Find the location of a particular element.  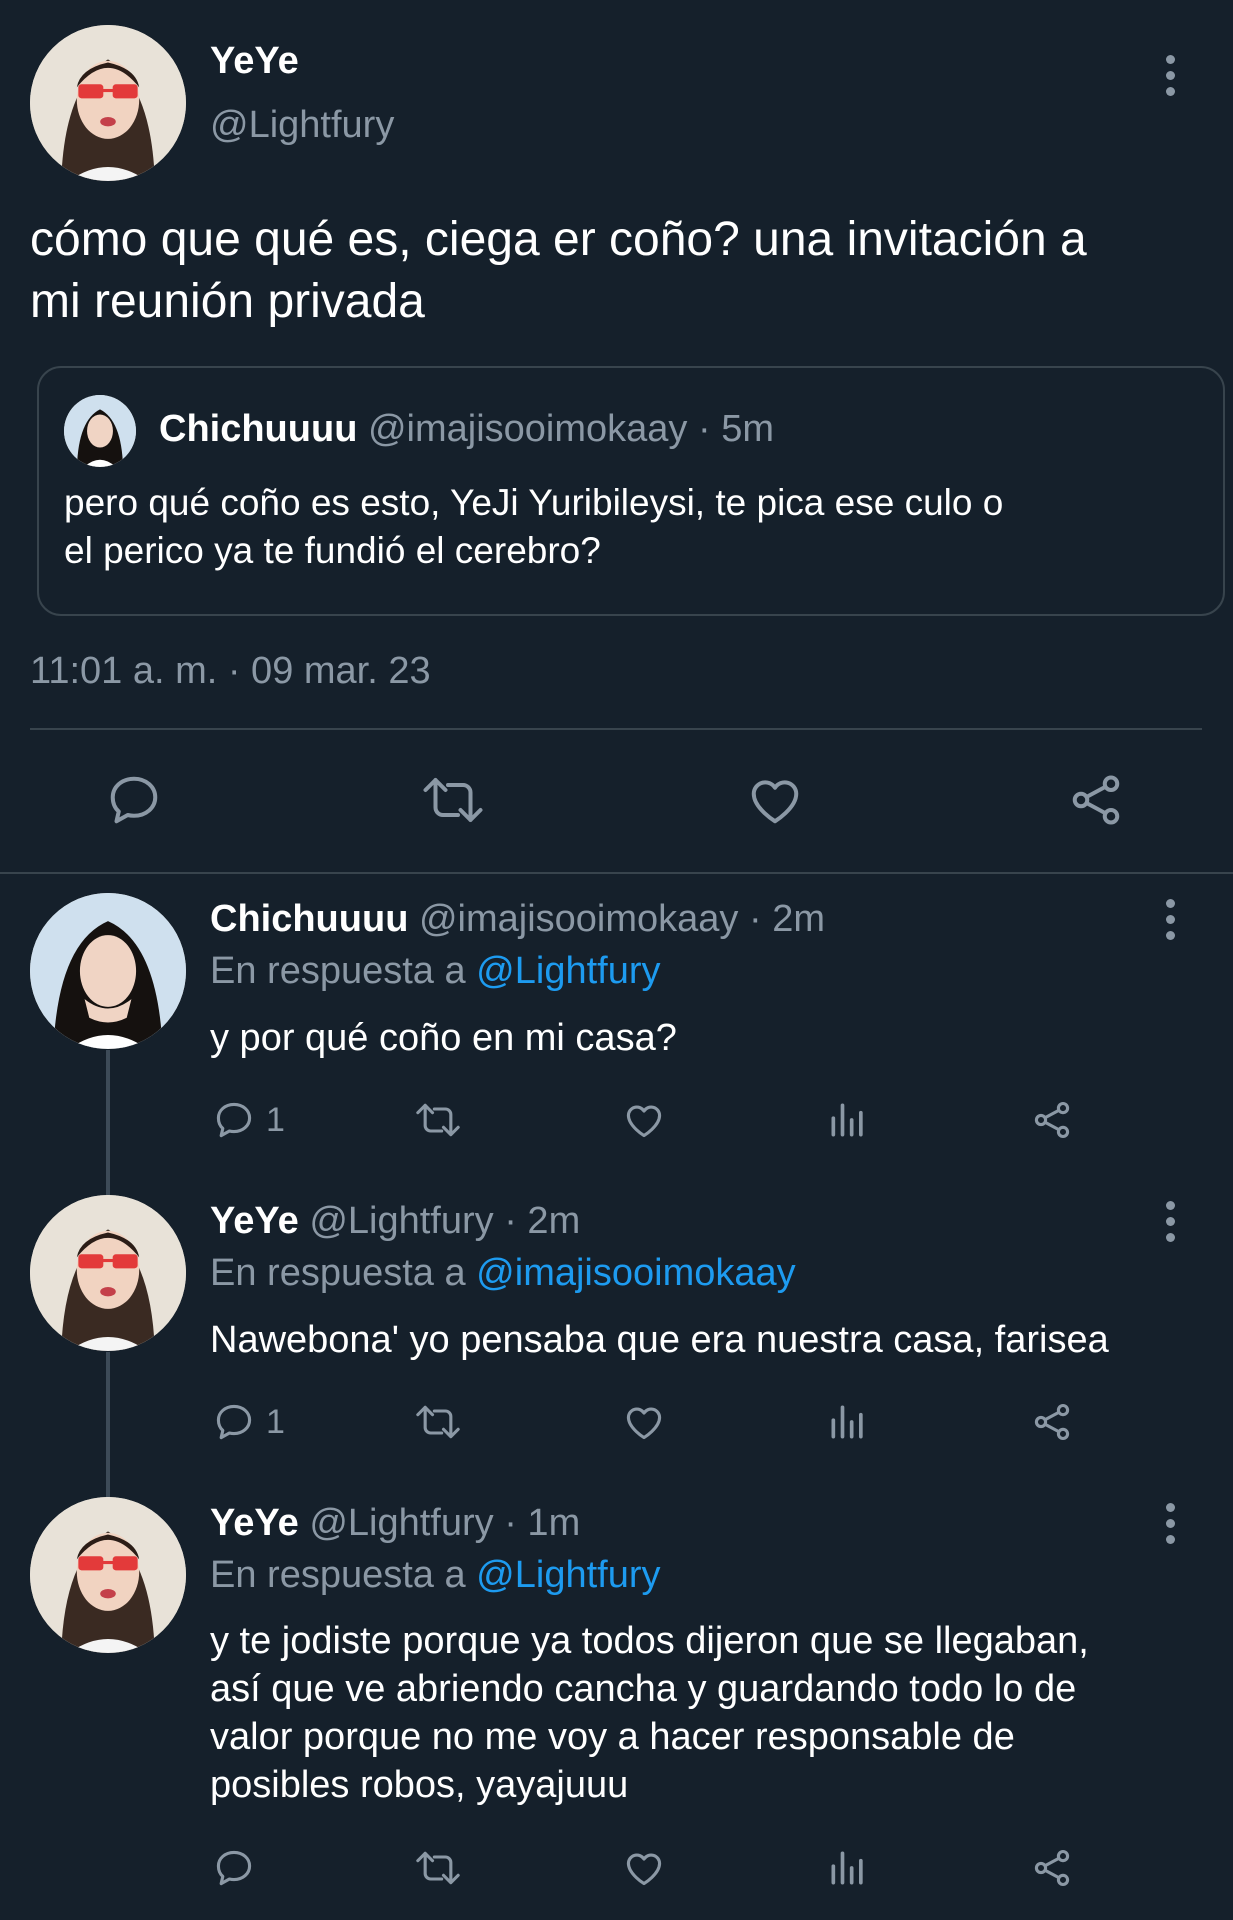

reply-time: · 1m is located at coordinates (542, 1523).